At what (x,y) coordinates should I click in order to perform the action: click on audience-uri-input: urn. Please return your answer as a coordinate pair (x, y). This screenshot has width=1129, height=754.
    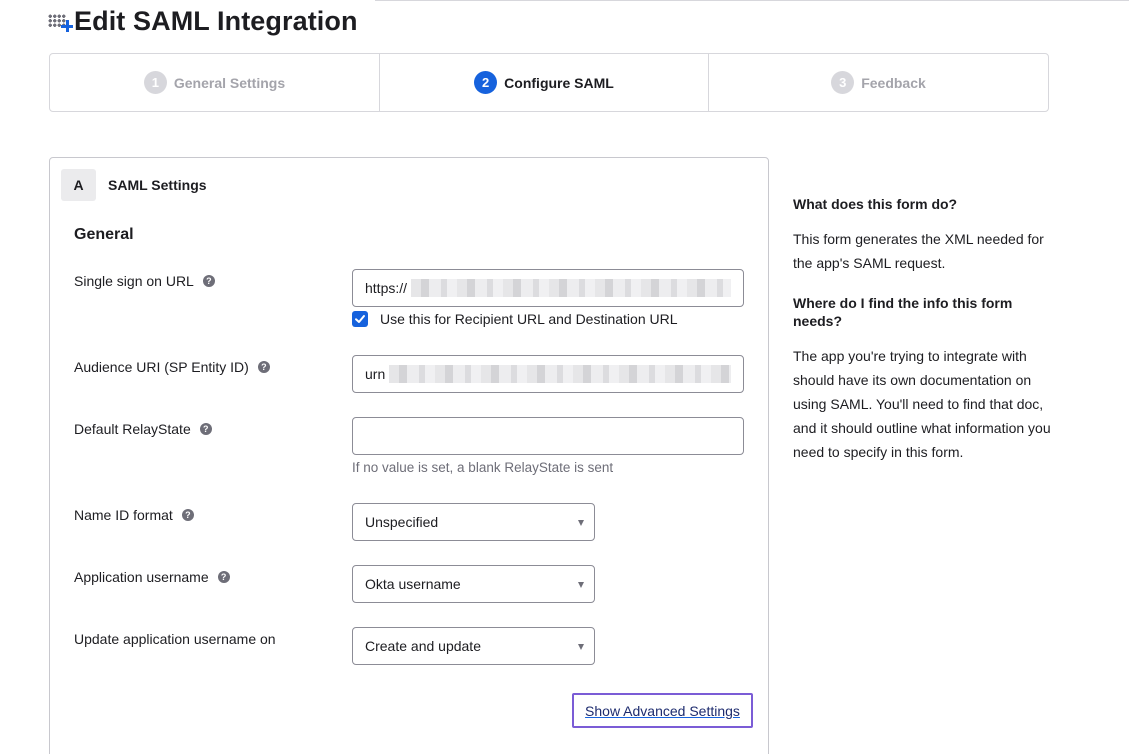
    Looking at the image, I should click on (548, 374).